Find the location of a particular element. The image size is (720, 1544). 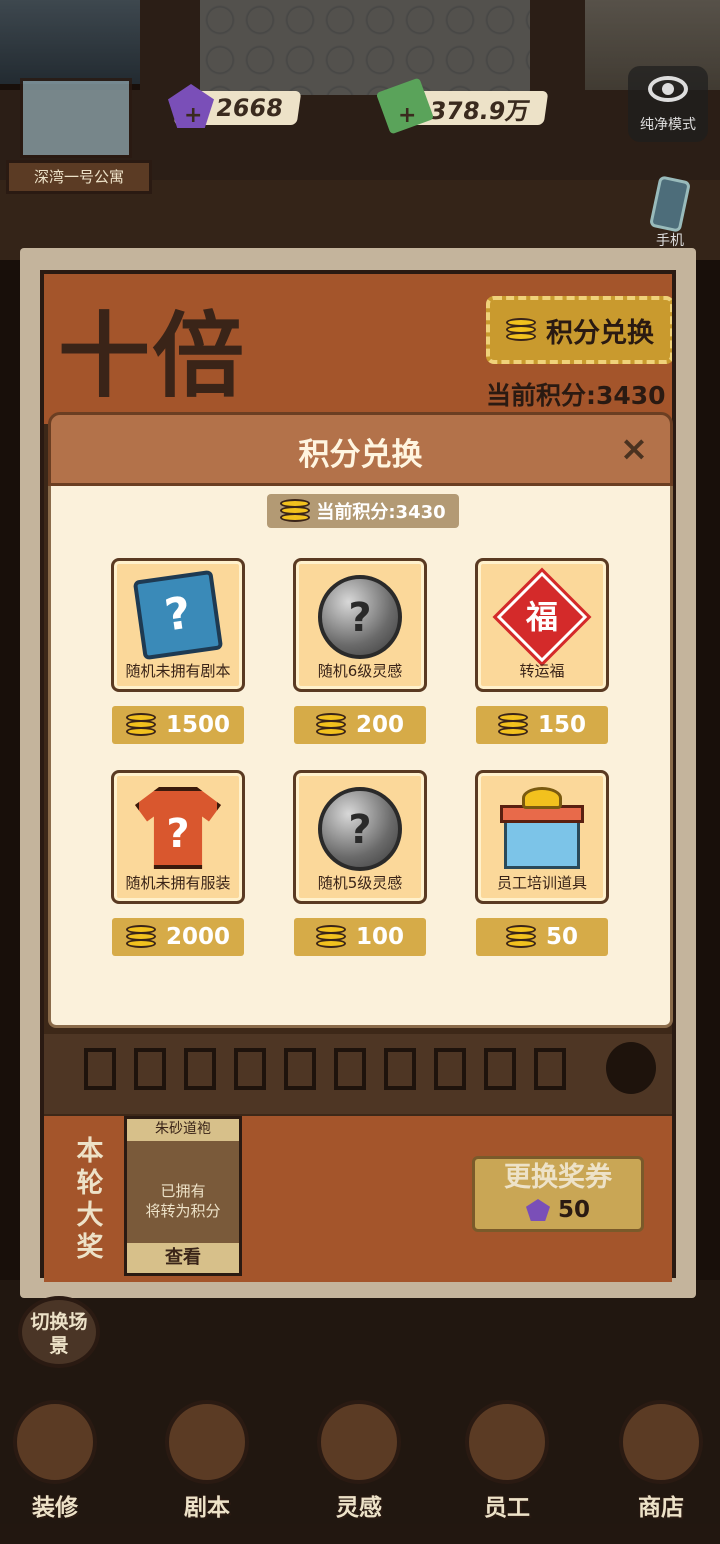

exchange-item: 福 转运福 150 is located at coordinates (542, 651).